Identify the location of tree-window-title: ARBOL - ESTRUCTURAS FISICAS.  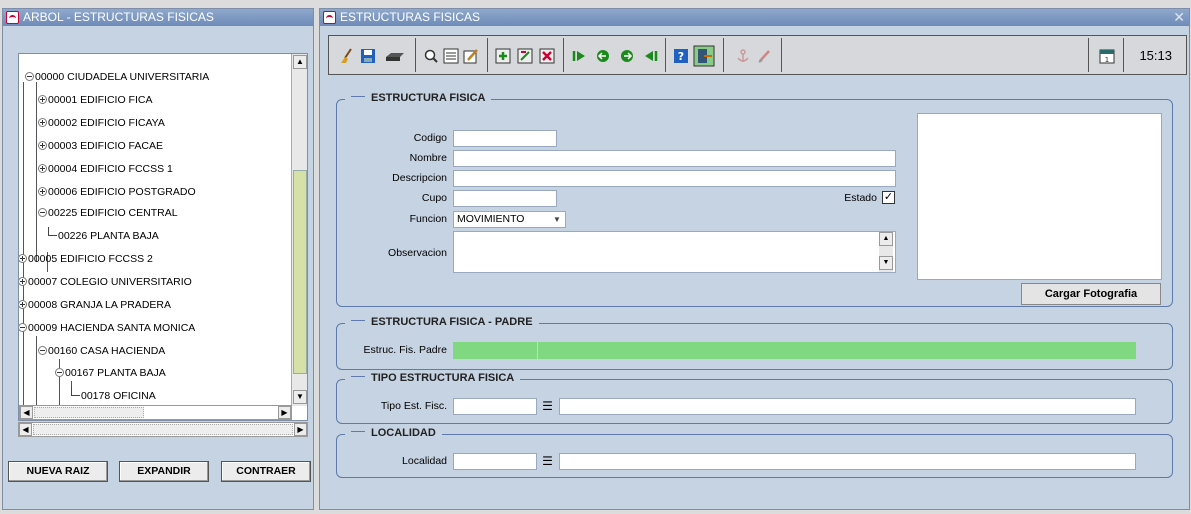
(118, 17).